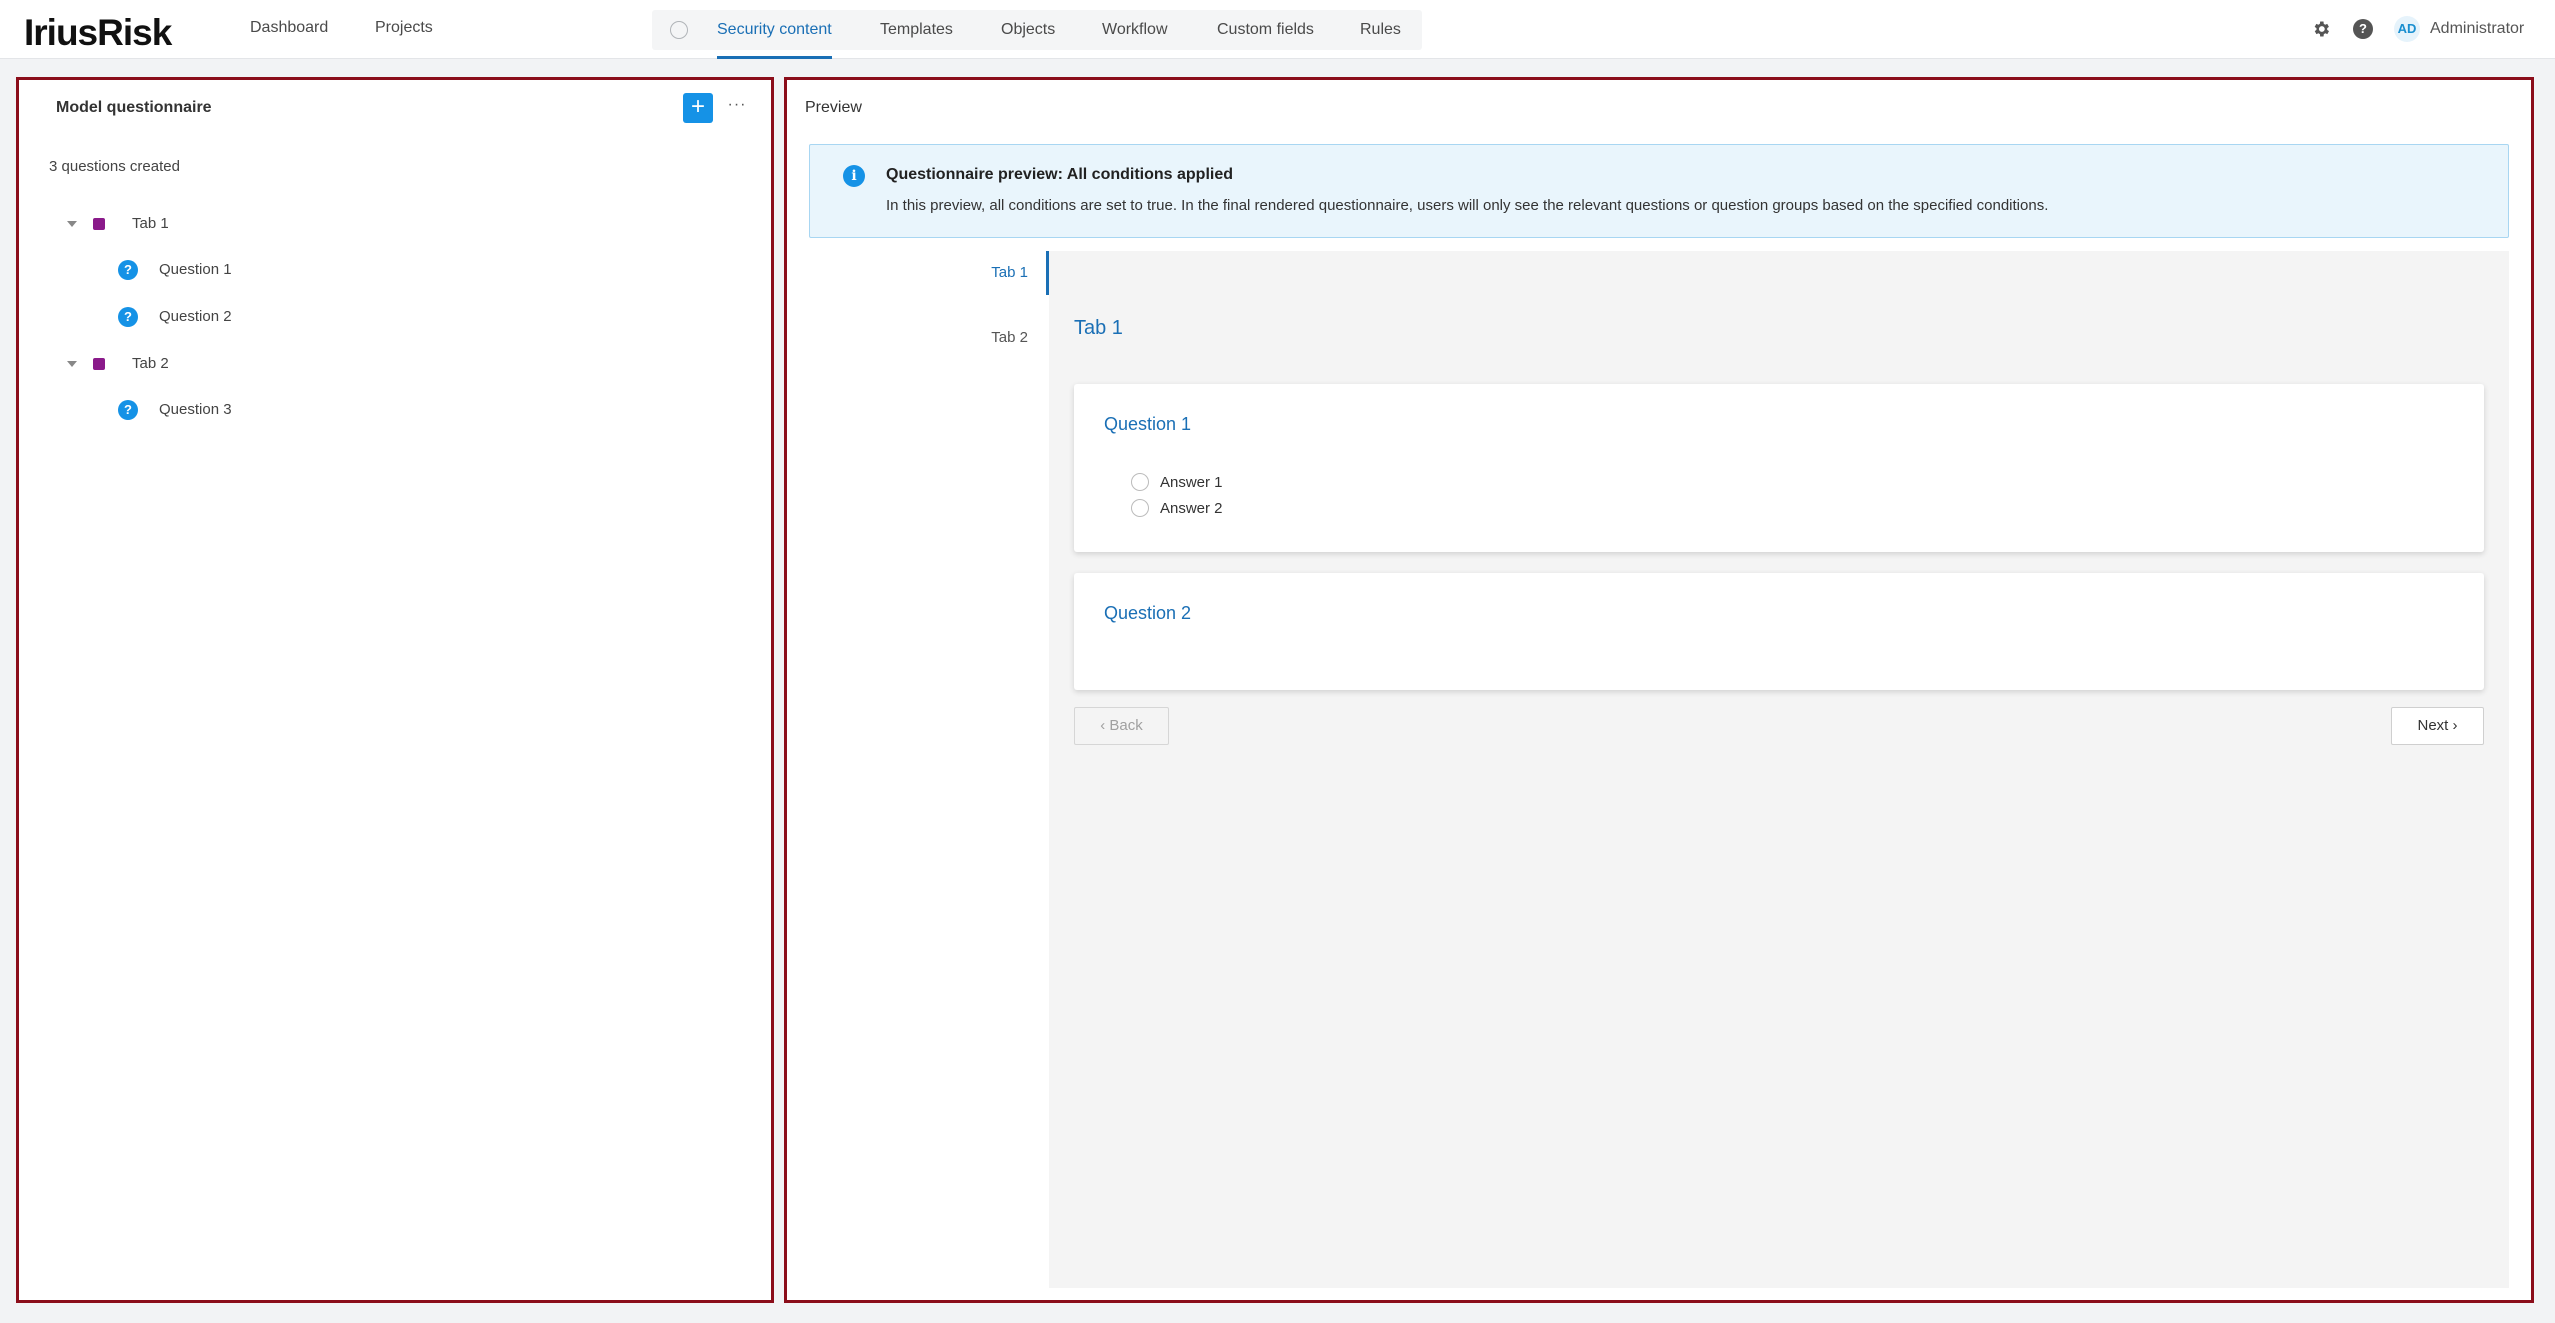  What do you see at coordinates (2407, 29) in the screenshot?
I see `avatar: AD` at bounding box center [2407, 29].